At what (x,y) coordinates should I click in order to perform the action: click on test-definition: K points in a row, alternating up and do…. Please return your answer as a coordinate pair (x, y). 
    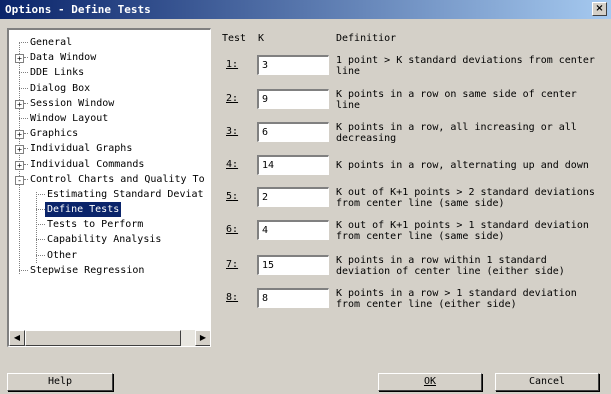
    Looking at the image, I should click on (462, 165).